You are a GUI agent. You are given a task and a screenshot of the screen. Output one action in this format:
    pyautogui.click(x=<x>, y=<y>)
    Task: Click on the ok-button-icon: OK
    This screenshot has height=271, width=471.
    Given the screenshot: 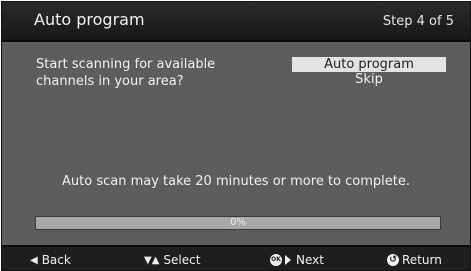 What is the action you would take?
    pyautogui.click(x=276, y=260)
    